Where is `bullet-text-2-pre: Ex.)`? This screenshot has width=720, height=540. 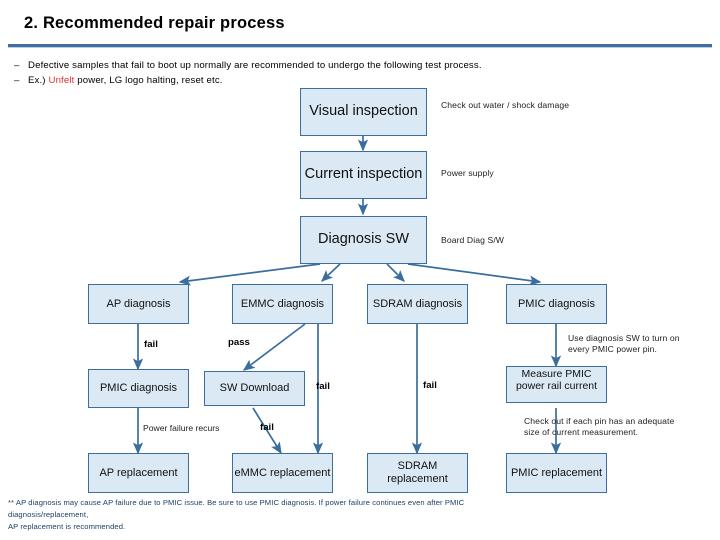
bullet-text-2-pre: Ex.) is located at coordinates (38, 80).